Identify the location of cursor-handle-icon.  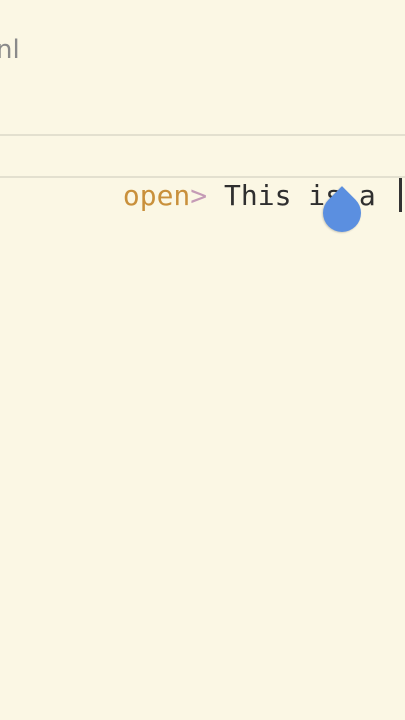
(342, 213).